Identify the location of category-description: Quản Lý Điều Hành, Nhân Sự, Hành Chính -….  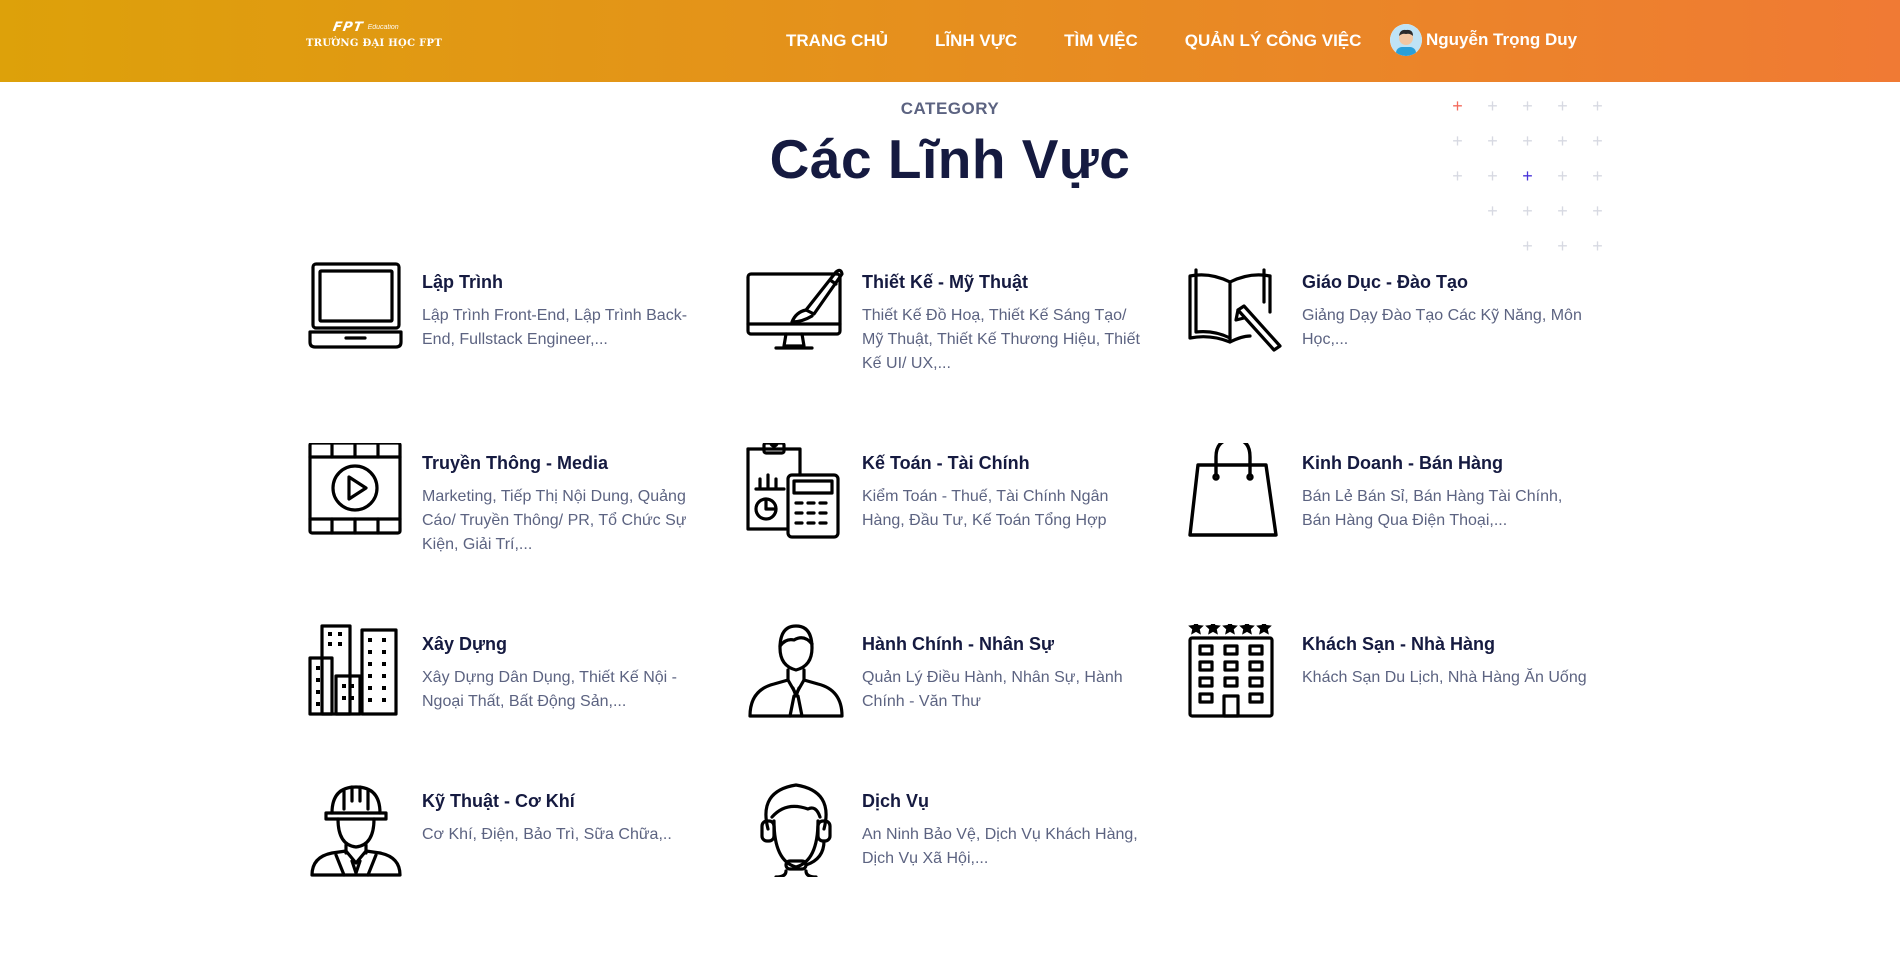
(992, 689).